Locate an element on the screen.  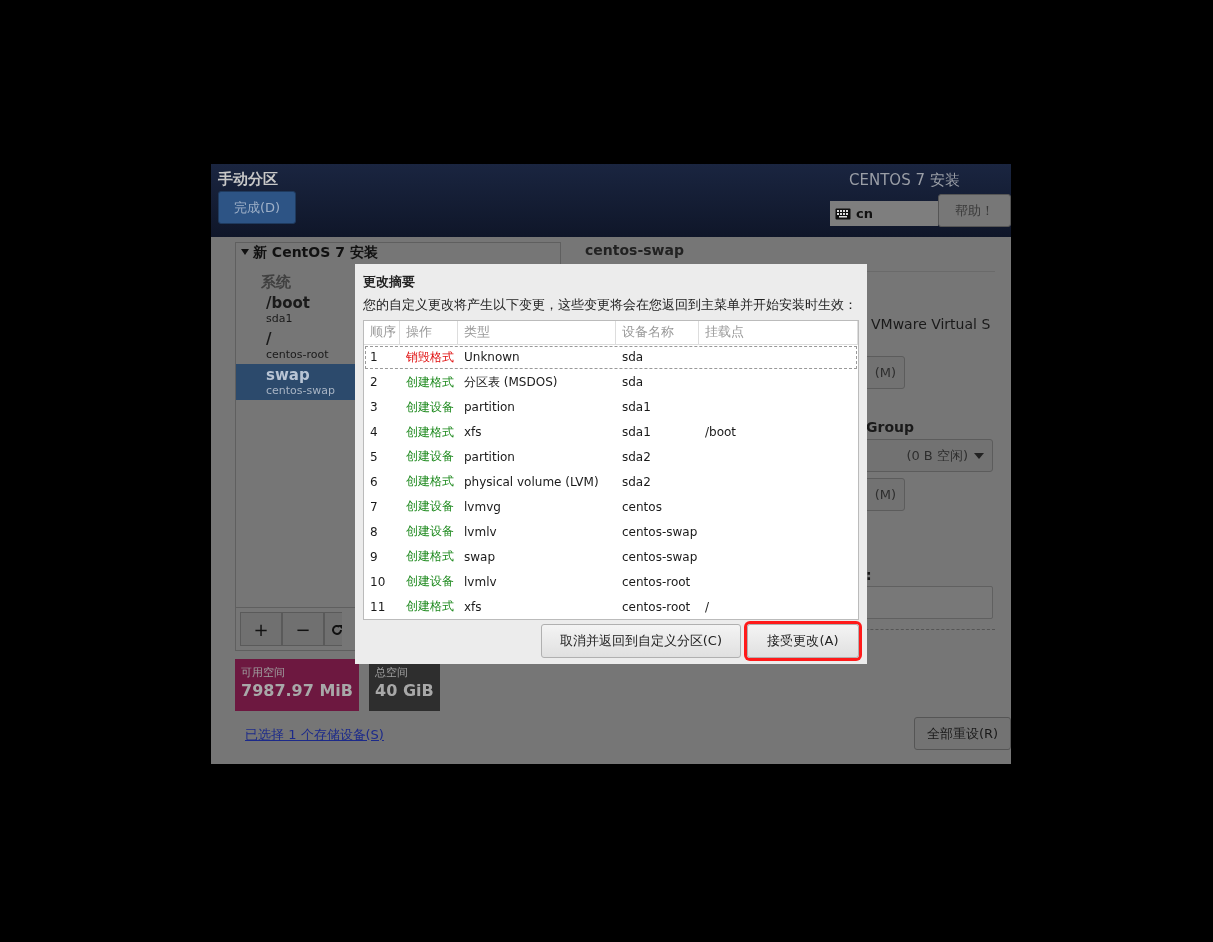
type-cell-text: physical volume (LVM) is located at coordinates (531, 481).